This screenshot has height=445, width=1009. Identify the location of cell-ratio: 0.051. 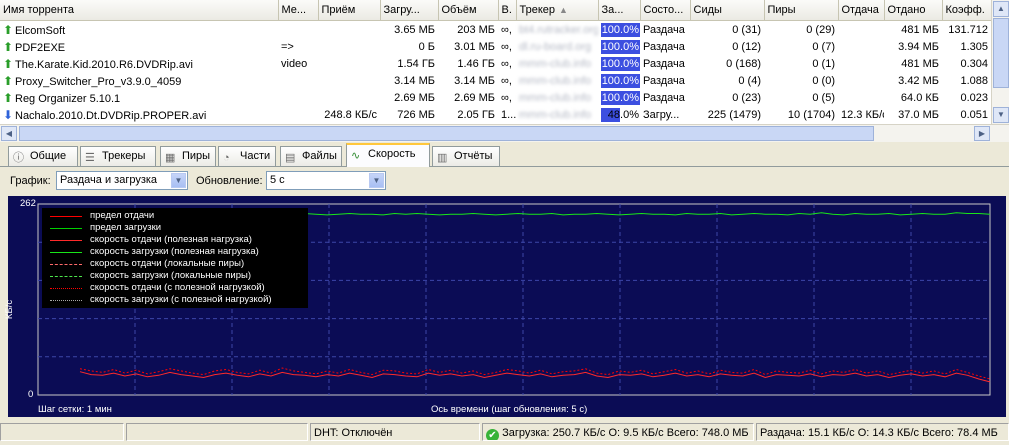
(974, 114).